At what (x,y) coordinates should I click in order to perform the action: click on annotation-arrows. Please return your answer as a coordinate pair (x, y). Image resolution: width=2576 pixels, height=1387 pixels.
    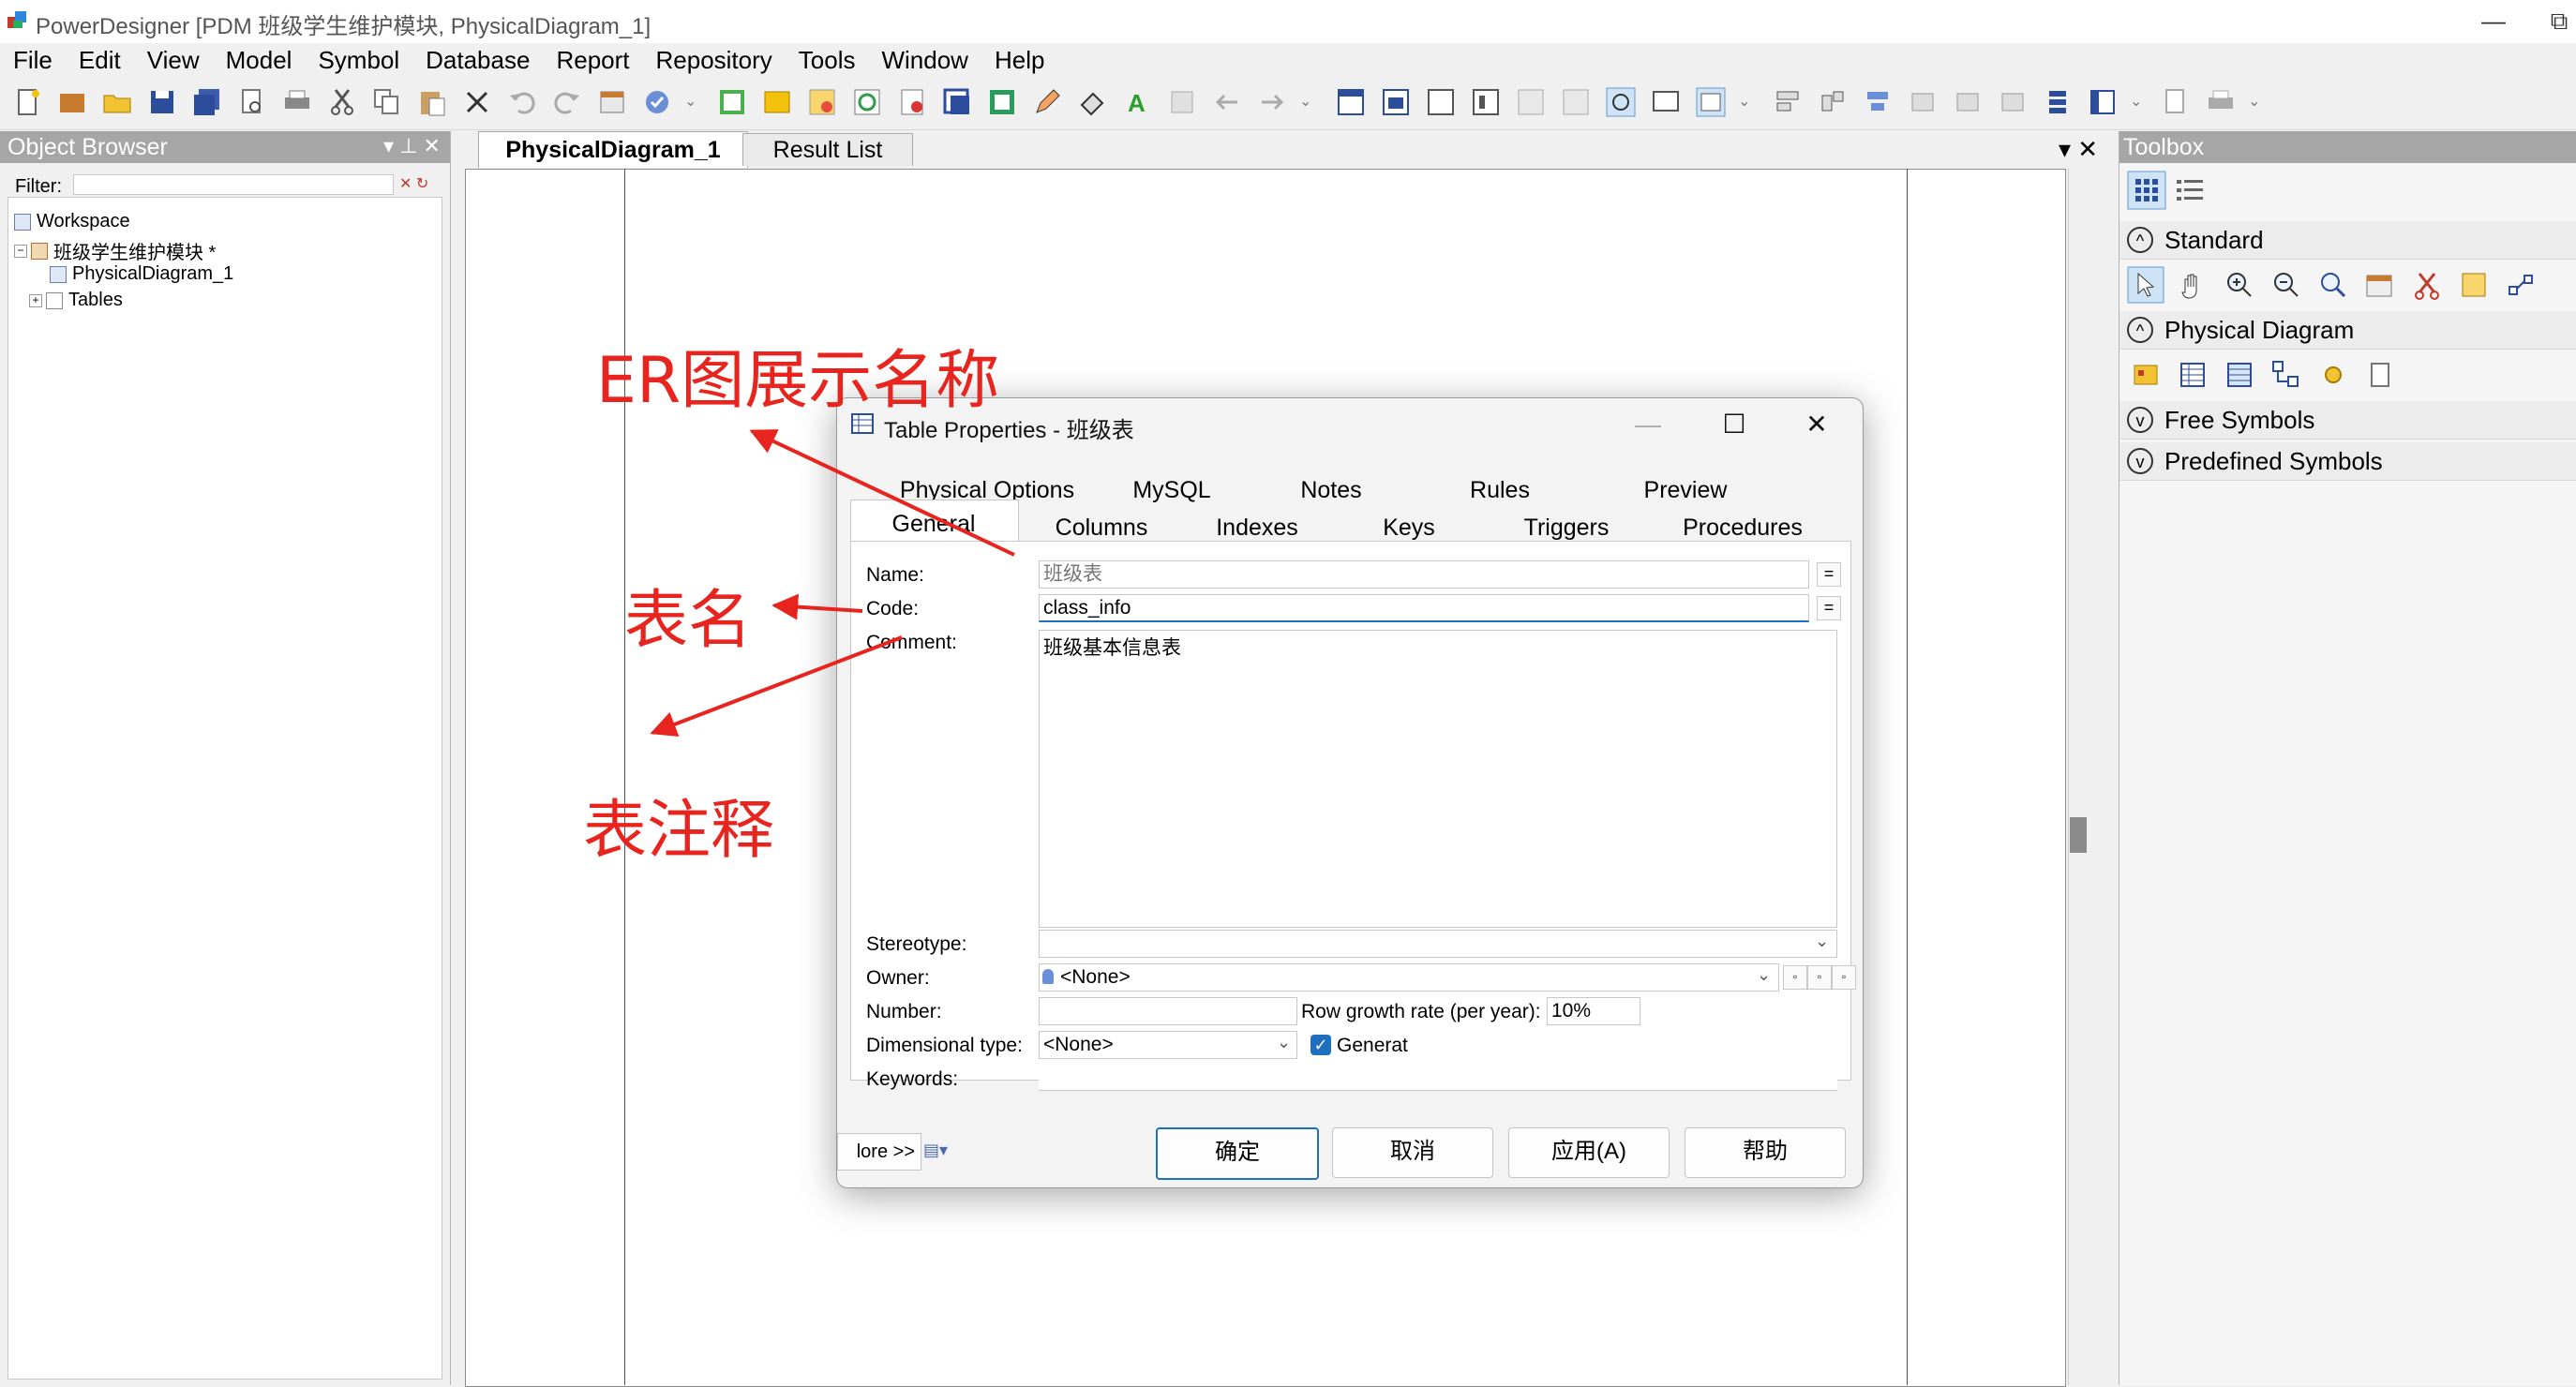
    Looking at the image, I should click on (833, 583).